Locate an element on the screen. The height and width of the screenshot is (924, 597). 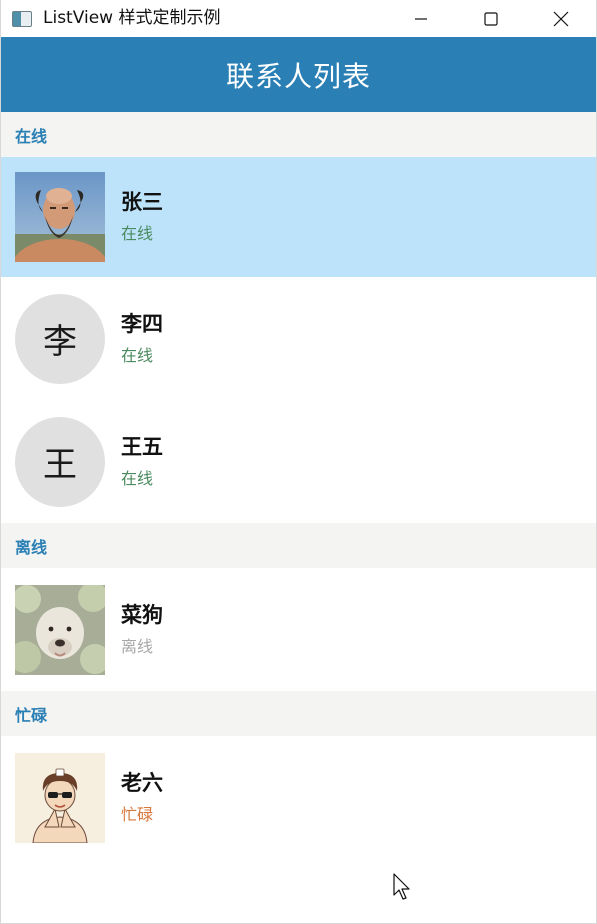
photo-bald-bearded-man-icon is located at coordinates (60, 217).